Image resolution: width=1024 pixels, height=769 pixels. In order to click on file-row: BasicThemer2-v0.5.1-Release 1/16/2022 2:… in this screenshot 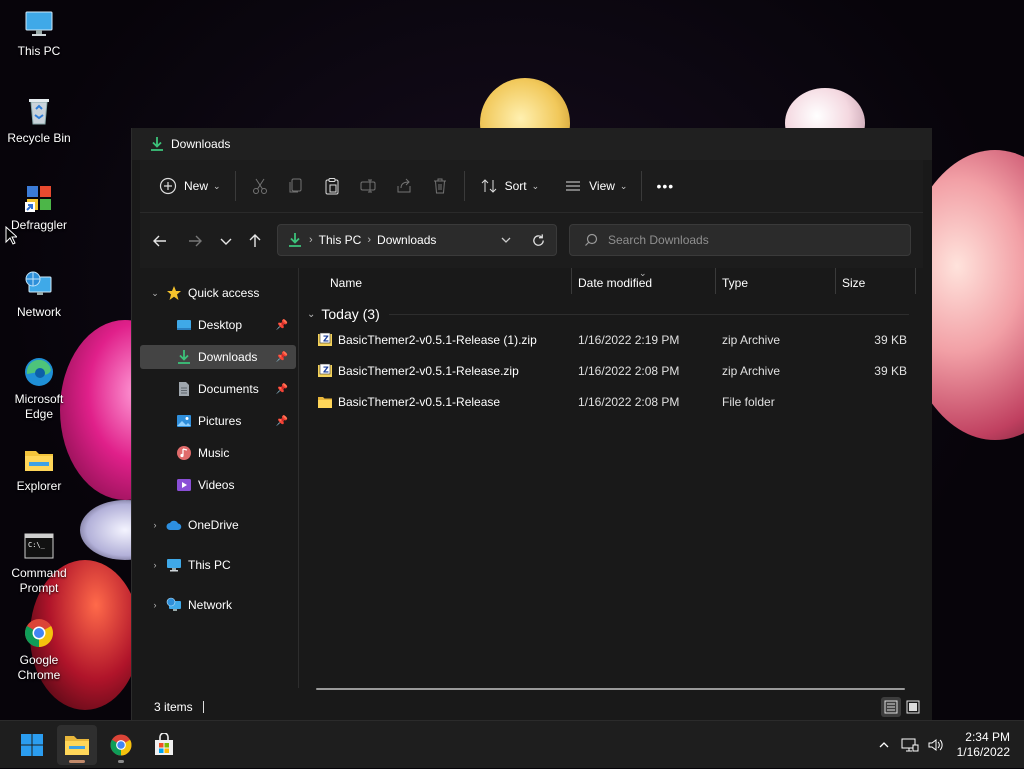, I will do `click(610, 402)`.